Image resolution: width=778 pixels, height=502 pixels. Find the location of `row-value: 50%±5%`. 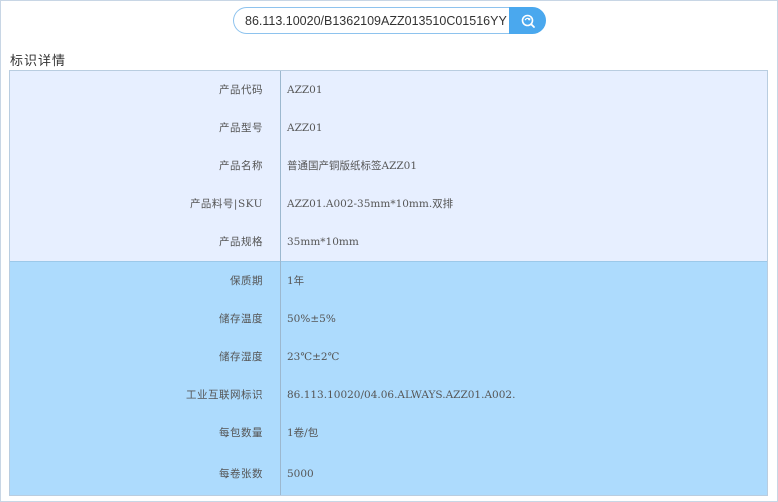

row-value: 50%±5% is located at coordinates (311, 318).